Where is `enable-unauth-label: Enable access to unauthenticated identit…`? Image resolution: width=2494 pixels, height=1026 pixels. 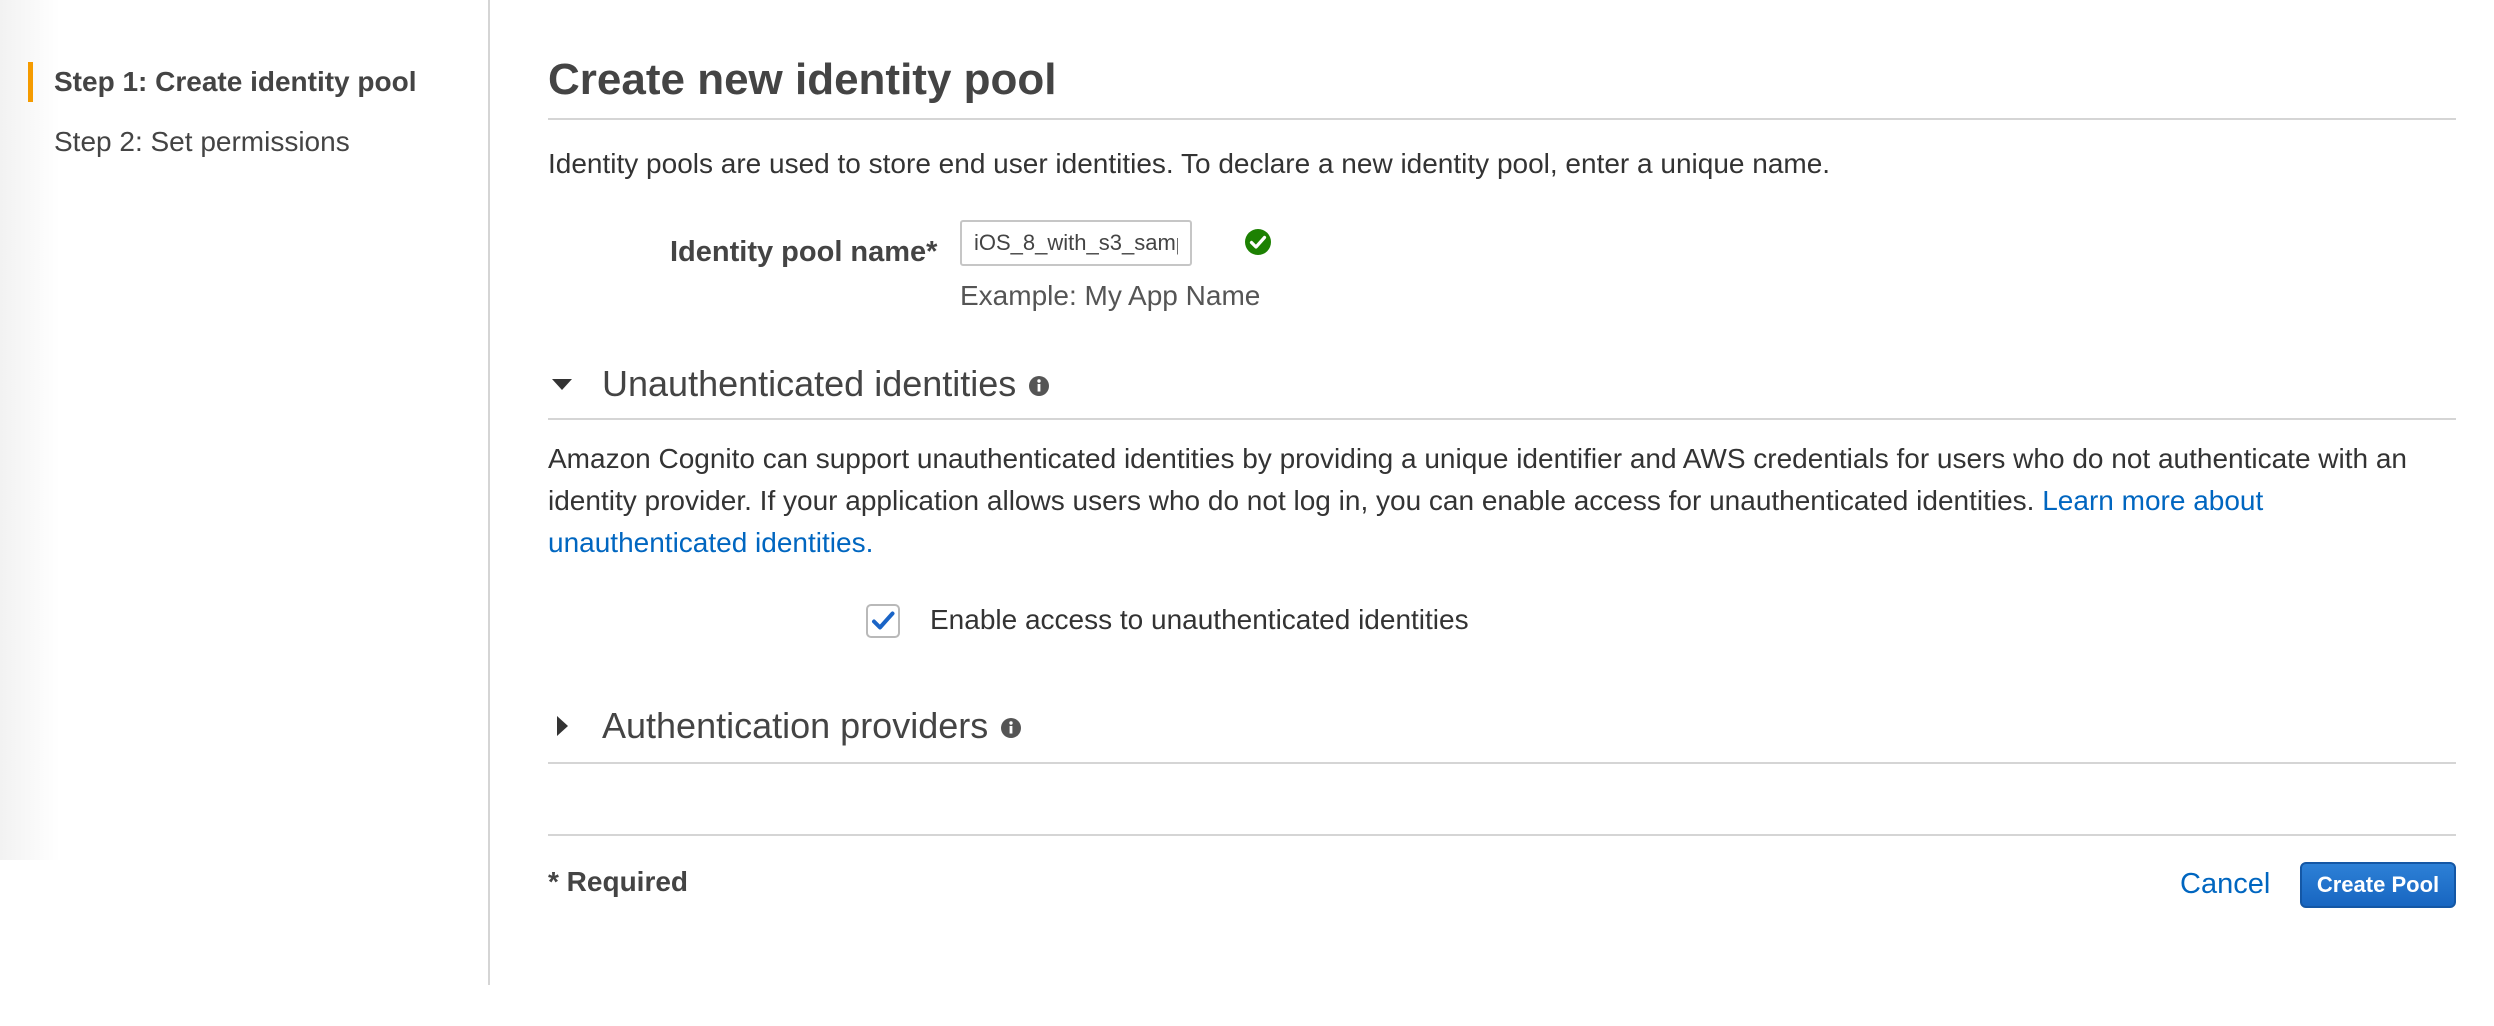
enable-unauth-label: Enable access to unauthenticated identit… is located at coordinates (1199, 620).